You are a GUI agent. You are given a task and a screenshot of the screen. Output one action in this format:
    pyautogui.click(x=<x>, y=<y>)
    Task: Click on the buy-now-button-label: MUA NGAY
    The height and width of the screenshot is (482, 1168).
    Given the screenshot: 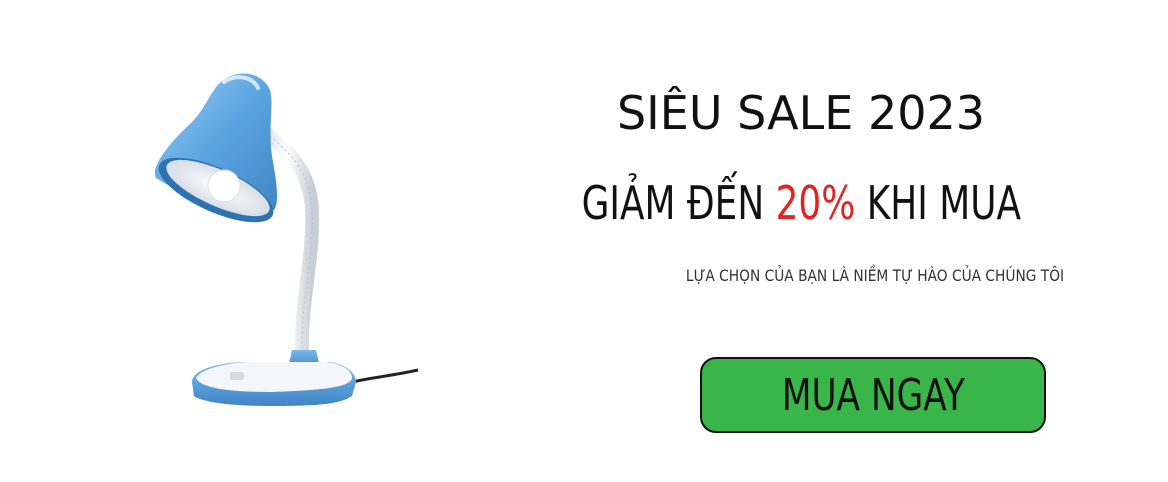 What is the action you would take?
    pyautogui.click(x=873, y=395)
    